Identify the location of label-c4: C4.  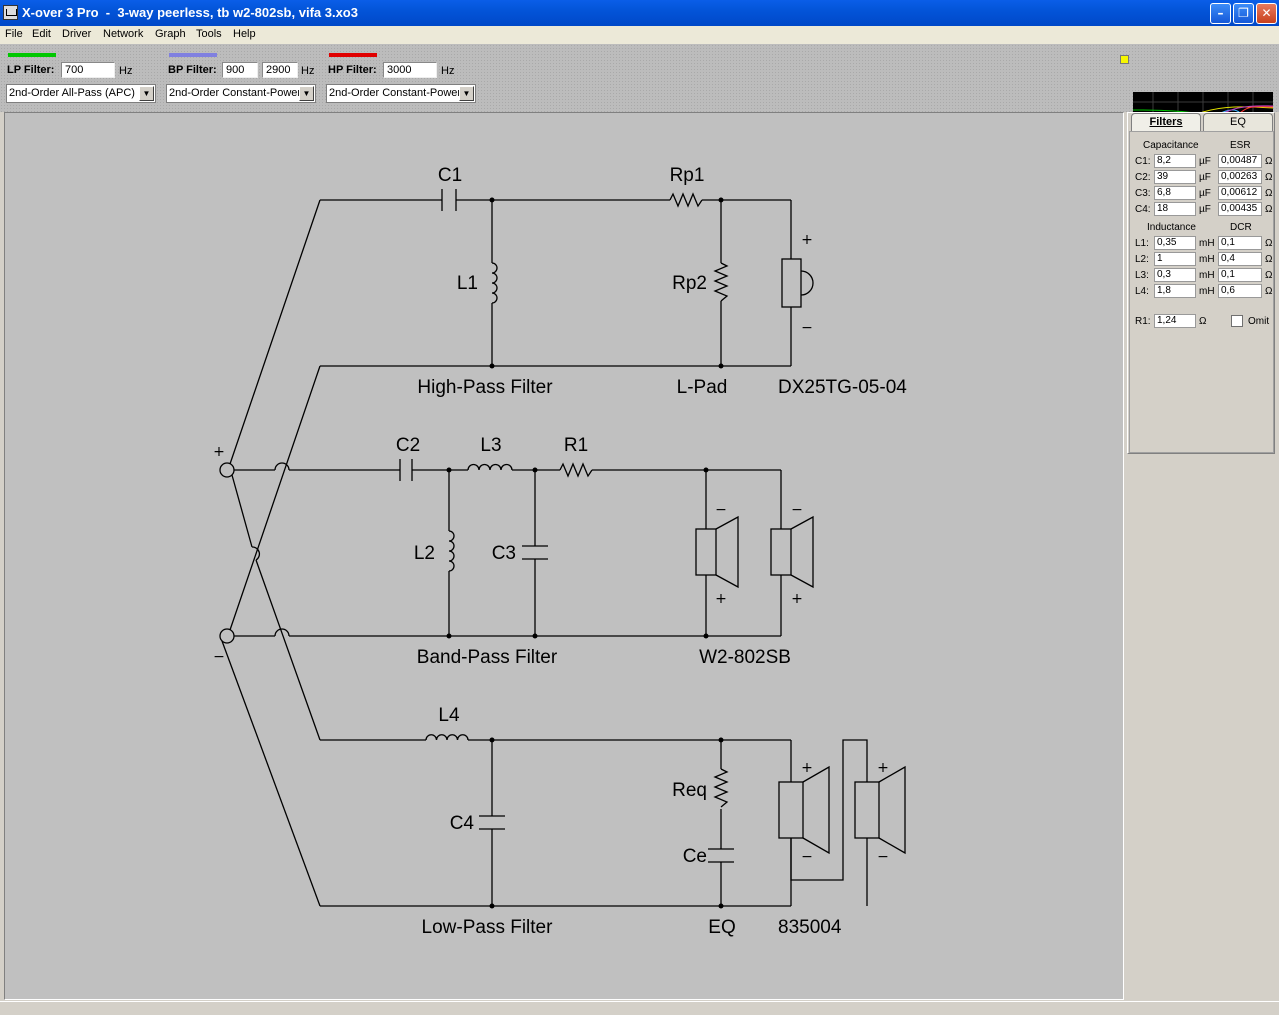
(462, 823).